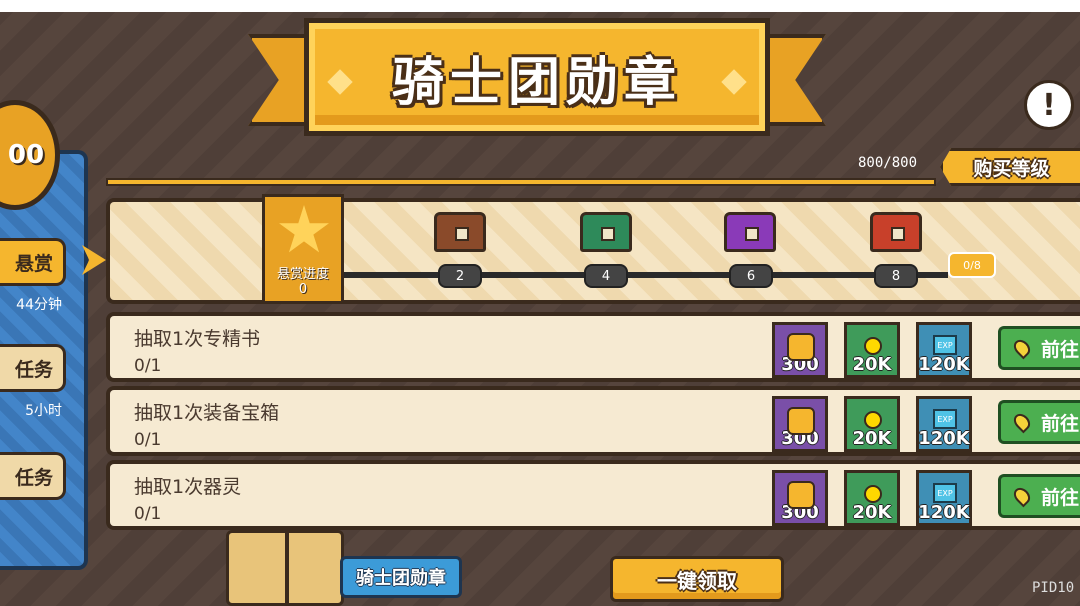 The height and width of the screenshot is (606, 1080). I want to click on red-chest-icon, so click(896, 232).